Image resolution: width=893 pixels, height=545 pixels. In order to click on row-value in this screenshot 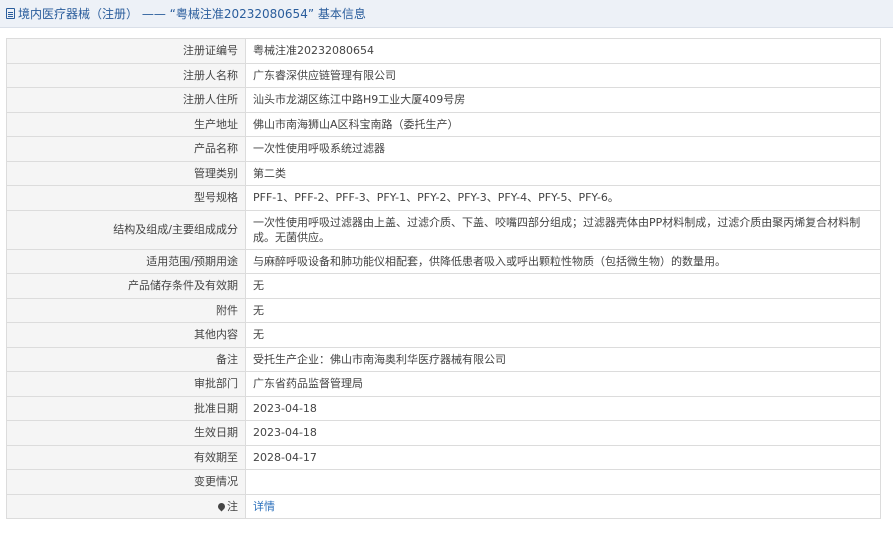, I will do `click(563, 482)`.